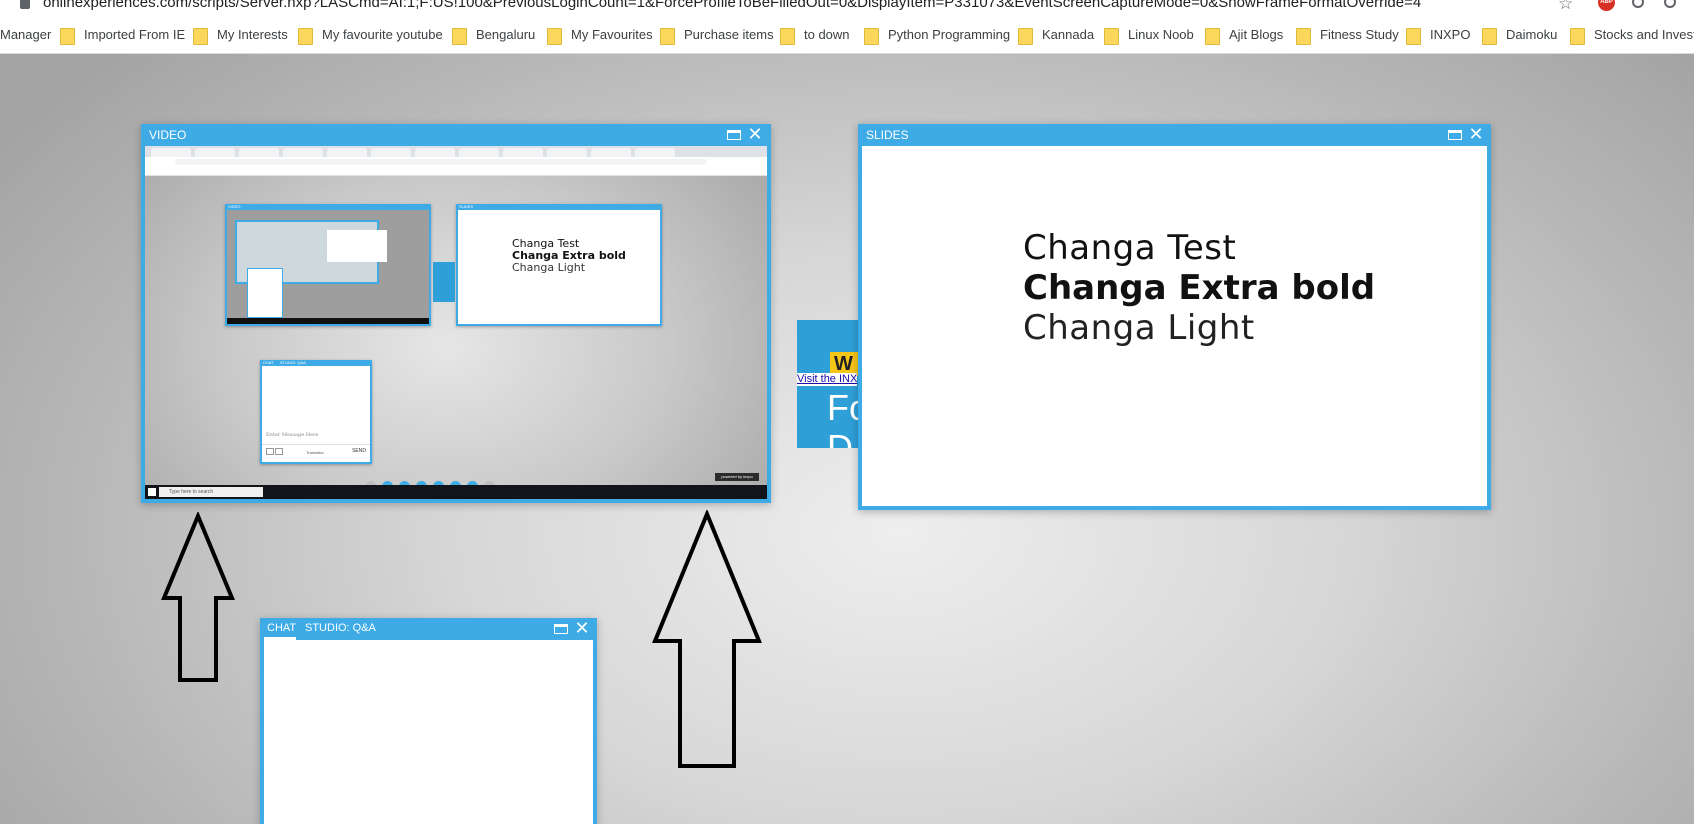  What do you see at coordinates (1244, 35) in the screenshot?
I see `bookmark-item: Ajit Blogs` at bounding box center [1244, 35].